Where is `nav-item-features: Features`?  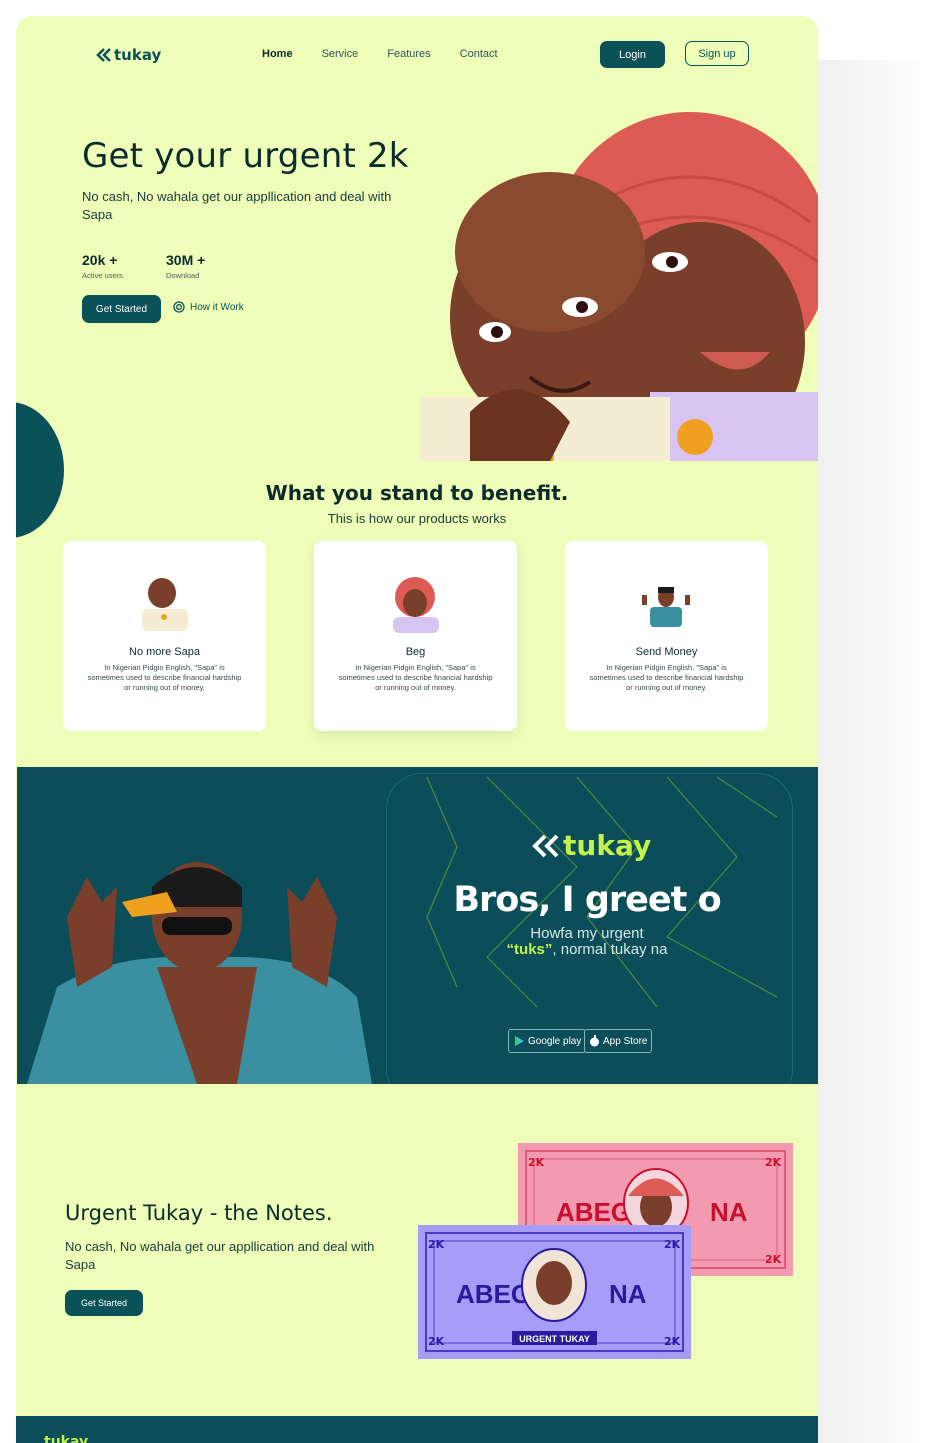
nav-item-features: Features is located at coordinates (408, 54).